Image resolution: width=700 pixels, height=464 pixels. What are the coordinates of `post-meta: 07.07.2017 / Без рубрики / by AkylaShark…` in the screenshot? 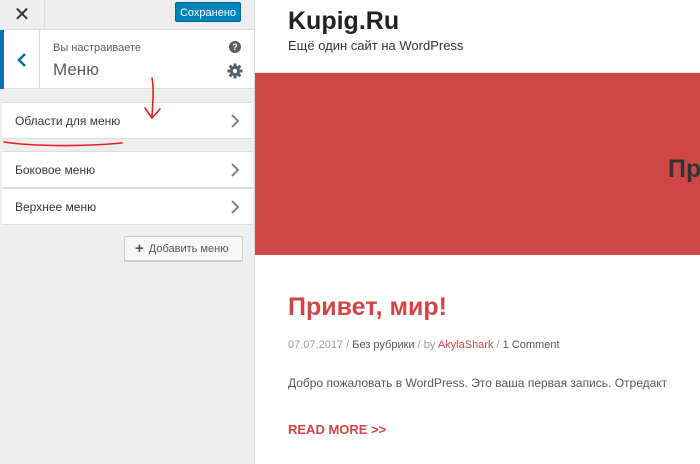 It's located at (424, 345).